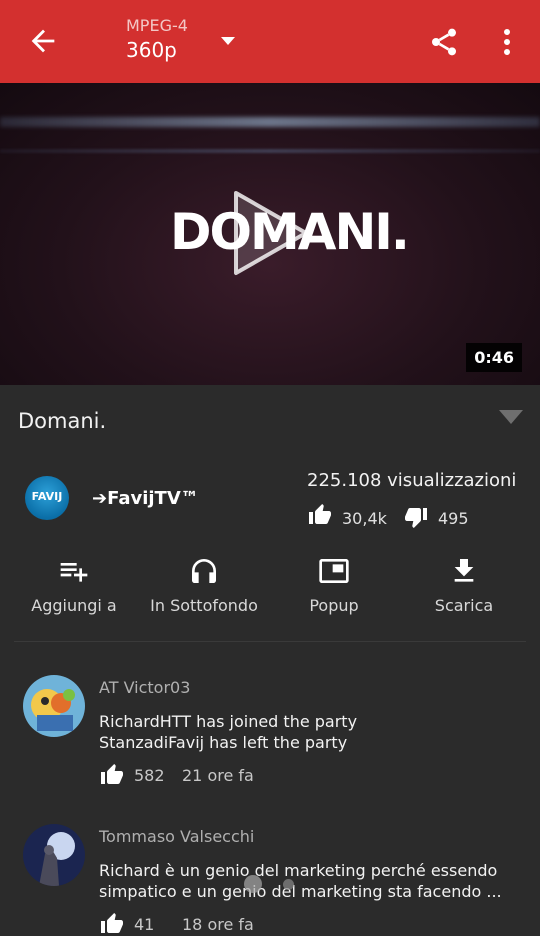 The height and width of the screenshot is (936, 540). Describe the element at coordinates (218, 924) in the screenshot. I see `comment-time: 18 ore fa` at that location.